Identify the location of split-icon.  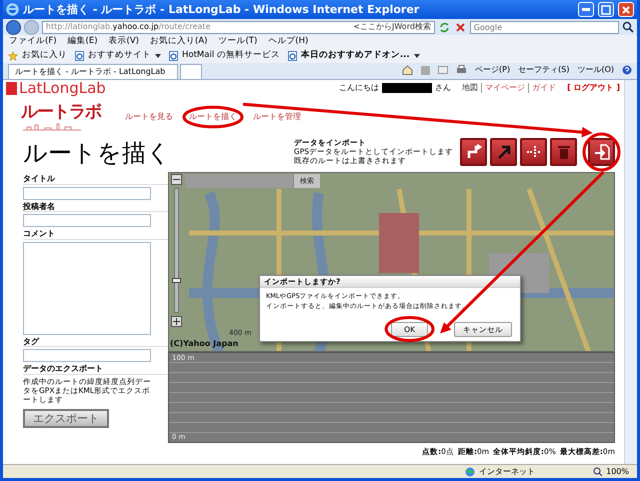
(534, 152).